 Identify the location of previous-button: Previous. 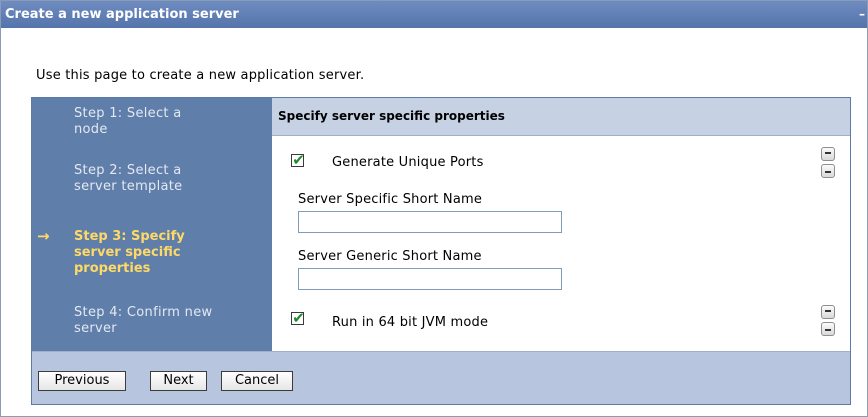
(82, 381).